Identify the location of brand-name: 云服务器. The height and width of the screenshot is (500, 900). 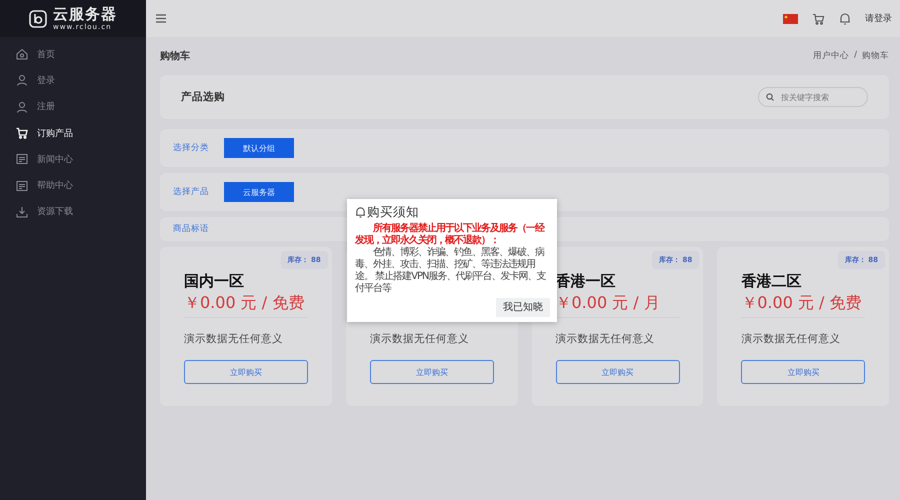
(85, 14).